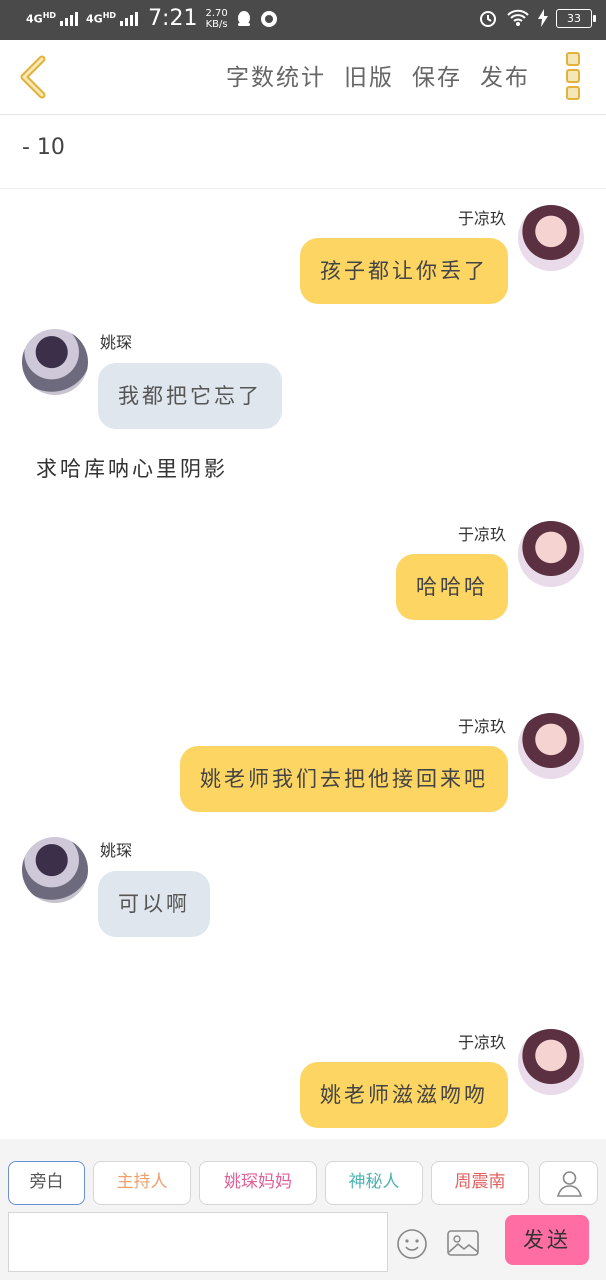 Image resolution: width=606 pixels, height=1280 pixels. Describe the element at coordinates (537, 18) in the screenshot. I see `status-right: 33` at that location.